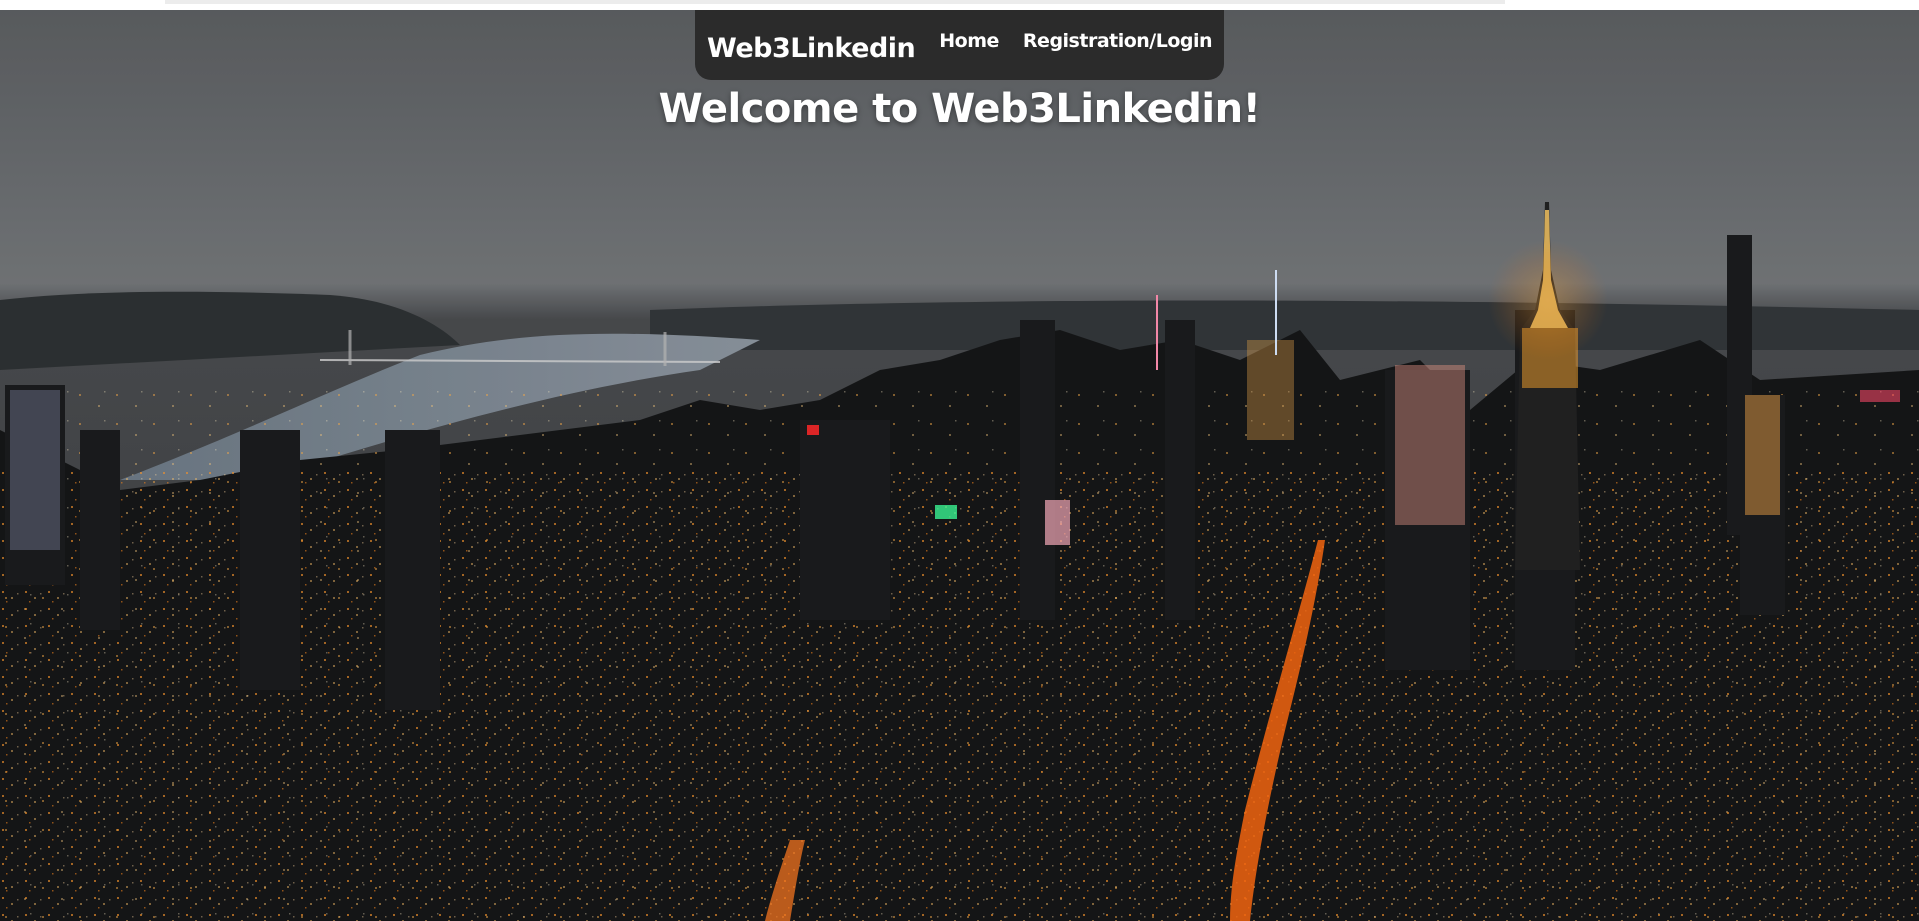 This screenshot has height=921, width=1919. I want to click on welcome-heading: Welcome to Web3Linkedin!, so click(959, 109).